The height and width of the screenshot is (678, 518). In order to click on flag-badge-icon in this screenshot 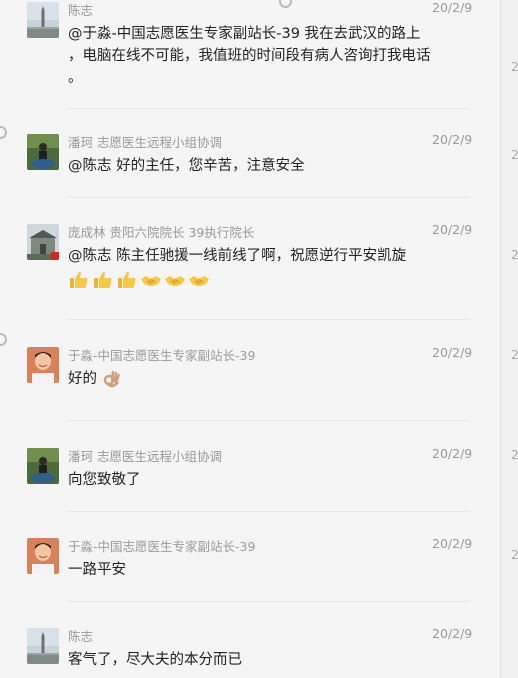, I will do `click(55, 256)`.